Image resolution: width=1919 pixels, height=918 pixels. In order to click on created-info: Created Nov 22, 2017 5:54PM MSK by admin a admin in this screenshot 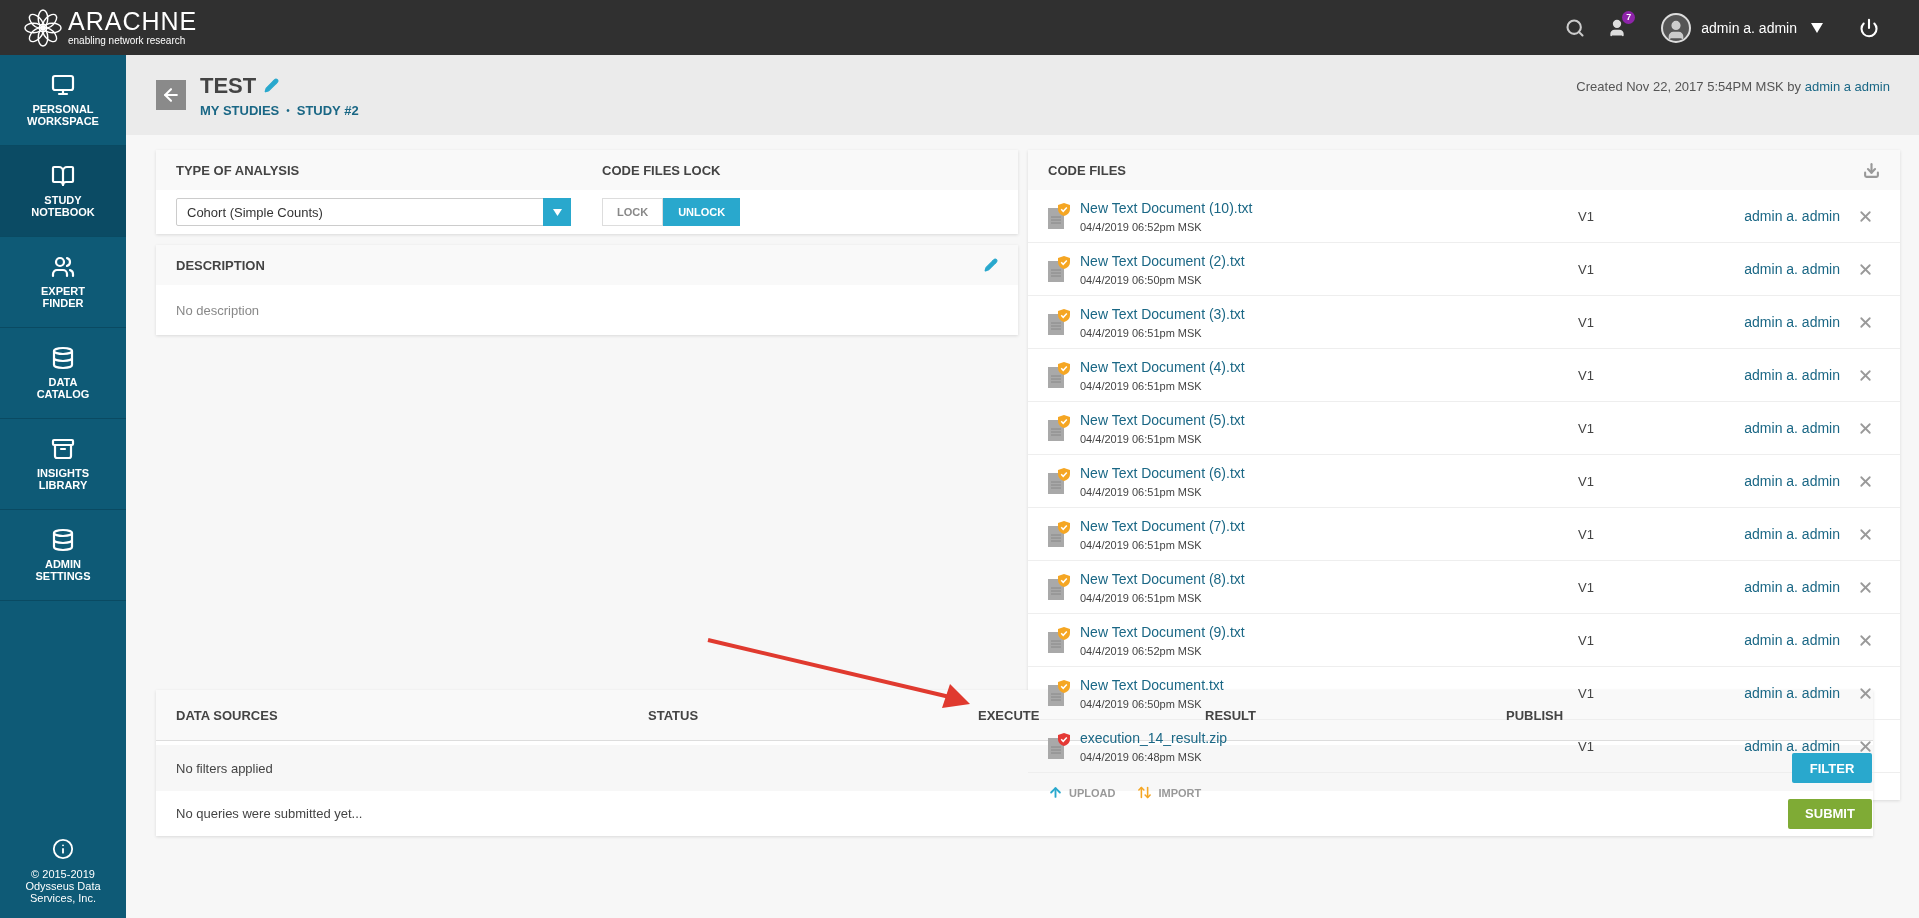, I will do `click(1733, 86)`.